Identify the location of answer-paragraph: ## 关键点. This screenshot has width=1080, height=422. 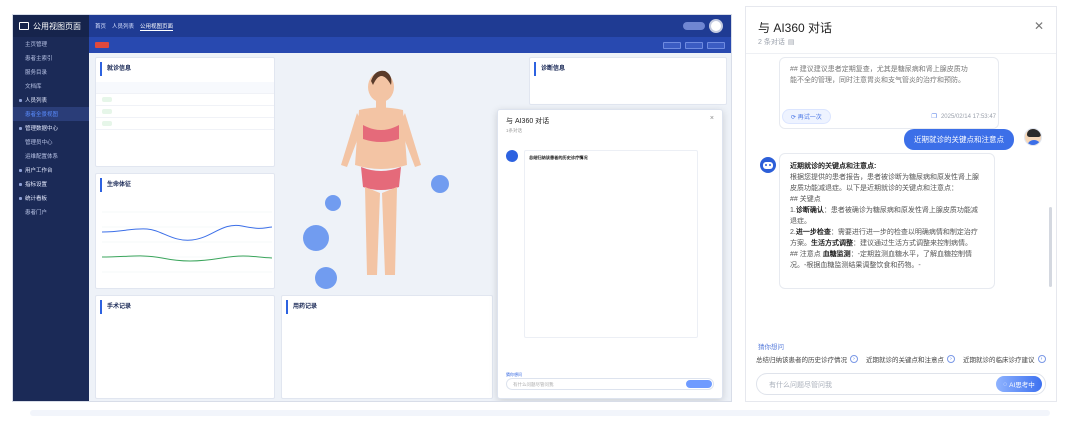
(805, 199).